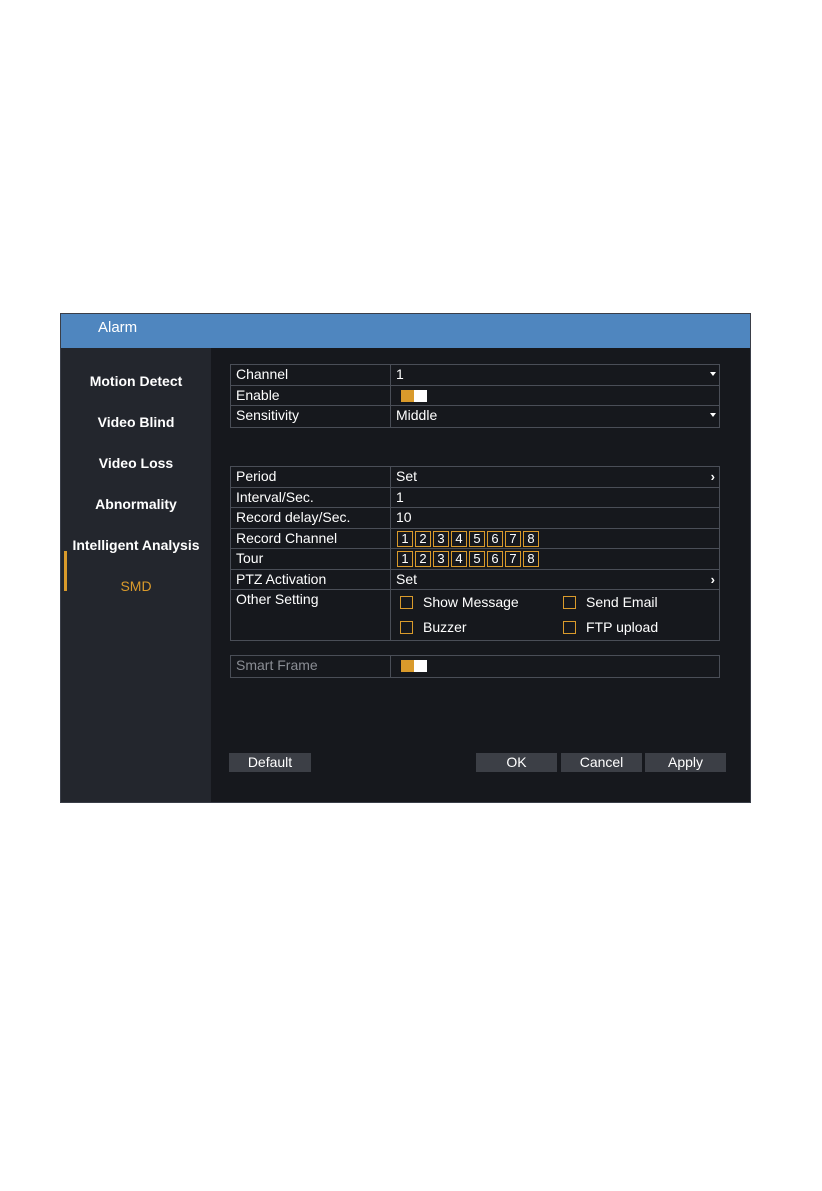  Describe the element at coordinates (471, 602) in the screenshot. I see `show-message-label: Show Message` at that location.